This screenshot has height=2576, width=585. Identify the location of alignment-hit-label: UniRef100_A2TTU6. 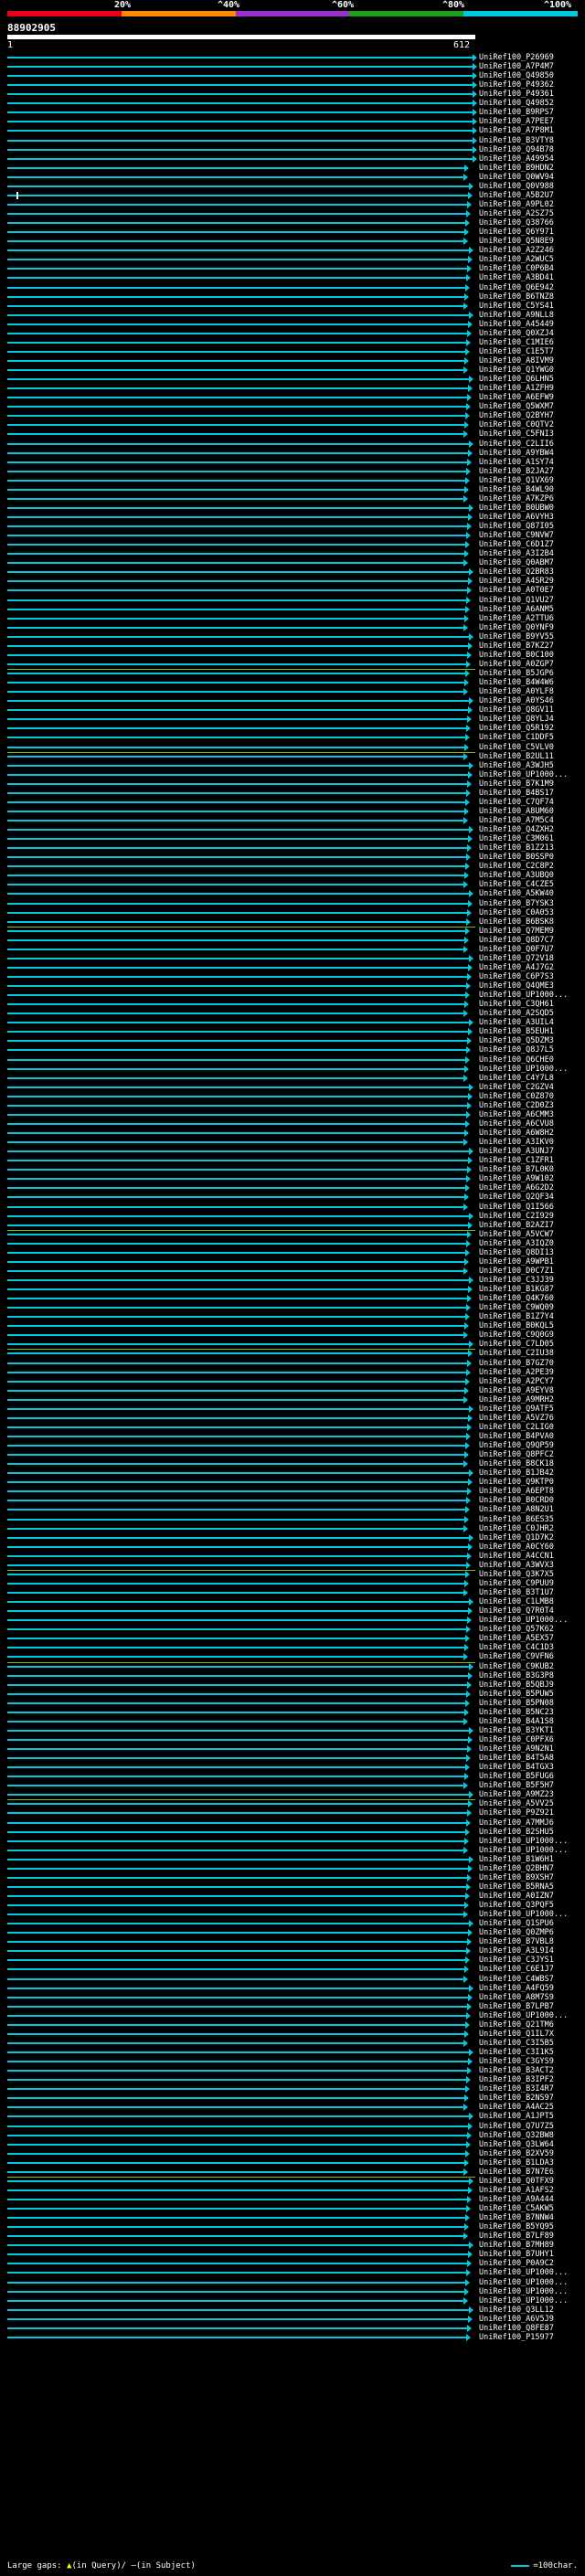
(531, 618).